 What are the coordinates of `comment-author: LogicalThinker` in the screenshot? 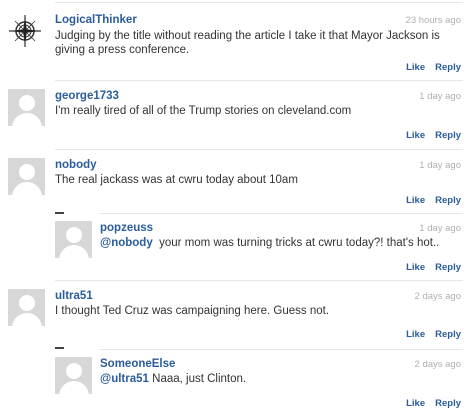 It's located at (96, 20).